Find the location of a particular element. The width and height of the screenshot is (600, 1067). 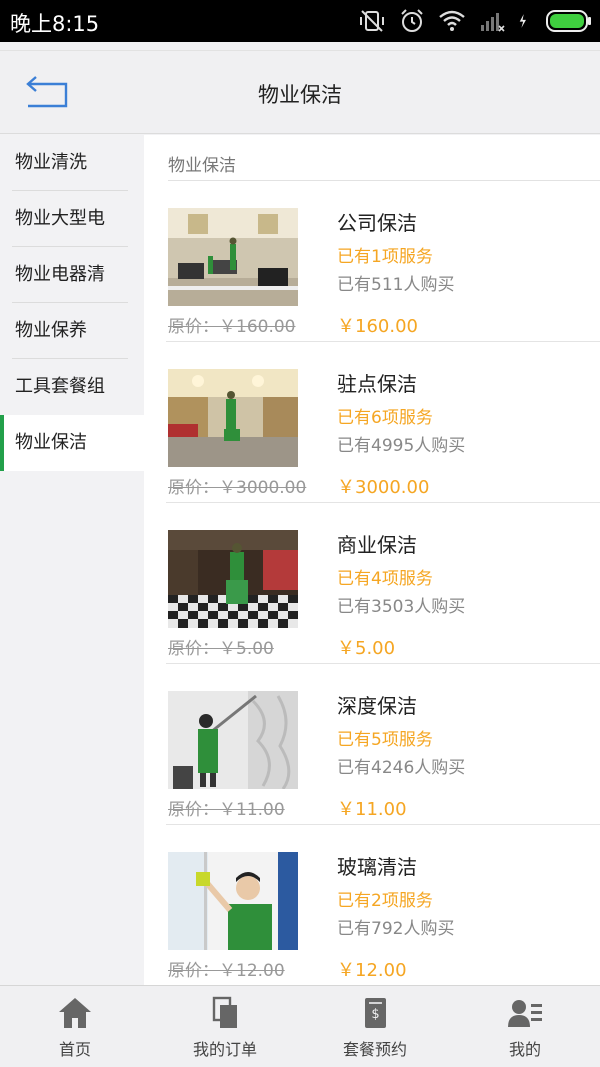

restaurant-photo is located at coordinates (233, 579).